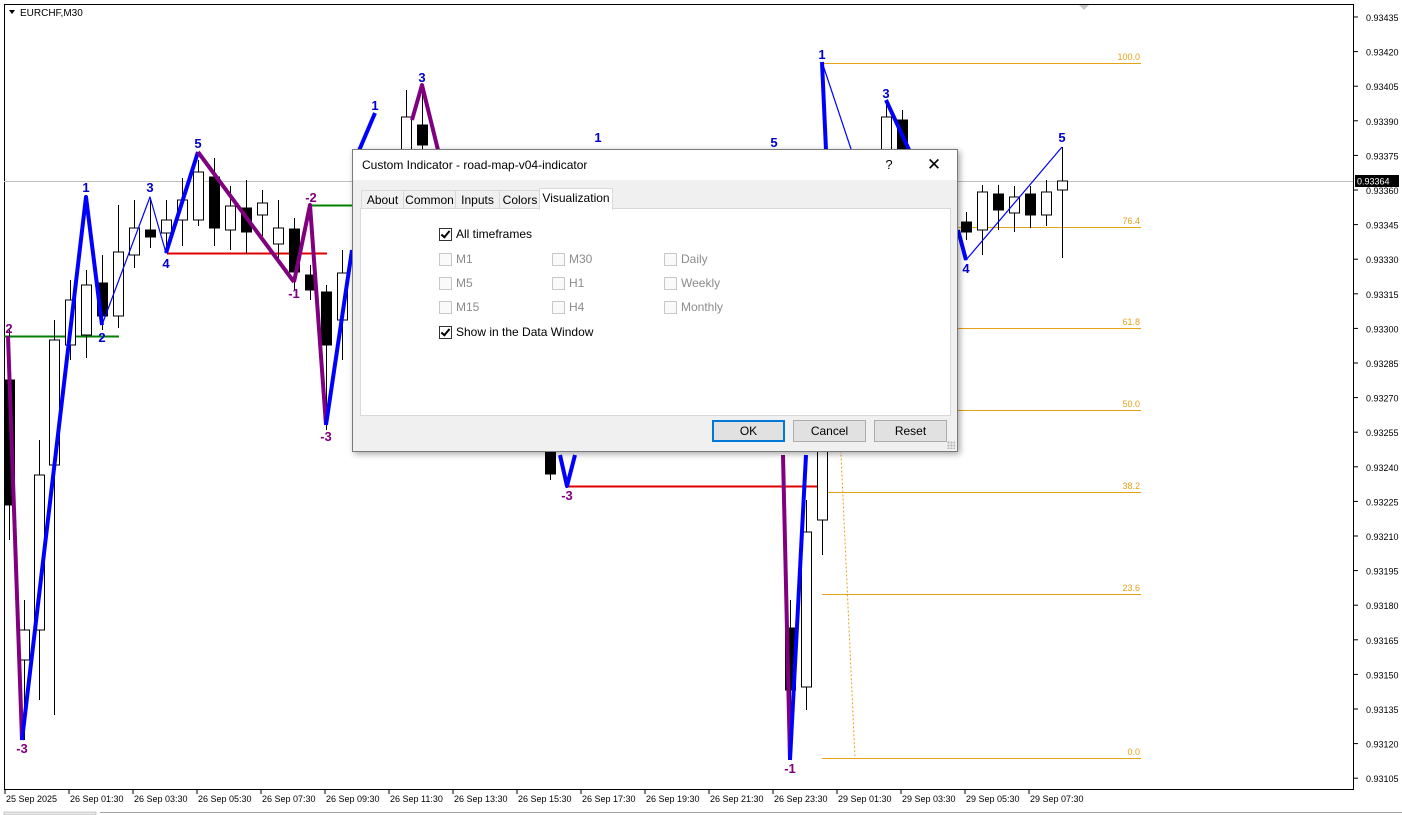  Describe the element at coordinates (520, 199) in the screenshot. I see `tab-colors: Colors` at that location.